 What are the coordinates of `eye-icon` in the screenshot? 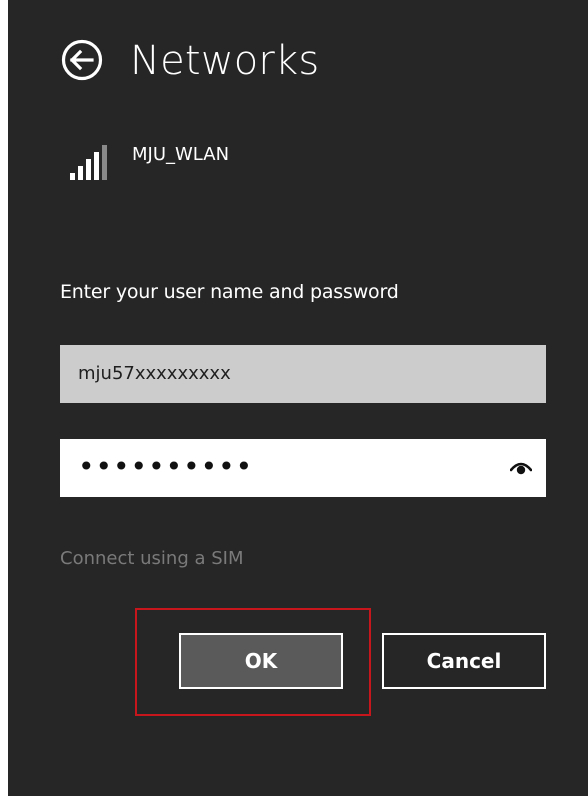 It's located at (521, 468).